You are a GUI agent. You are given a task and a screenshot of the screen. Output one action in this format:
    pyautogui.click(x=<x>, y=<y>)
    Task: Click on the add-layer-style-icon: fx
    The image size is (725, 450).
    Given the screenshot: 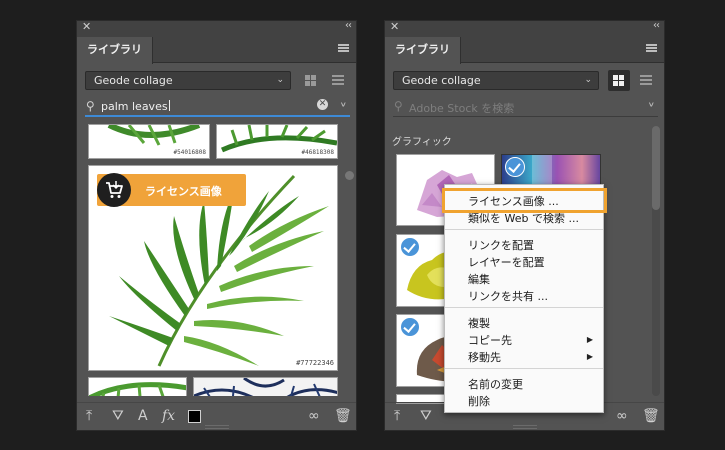 What is the action you would take?
    pyautogui.click(x=168, y=416)
    